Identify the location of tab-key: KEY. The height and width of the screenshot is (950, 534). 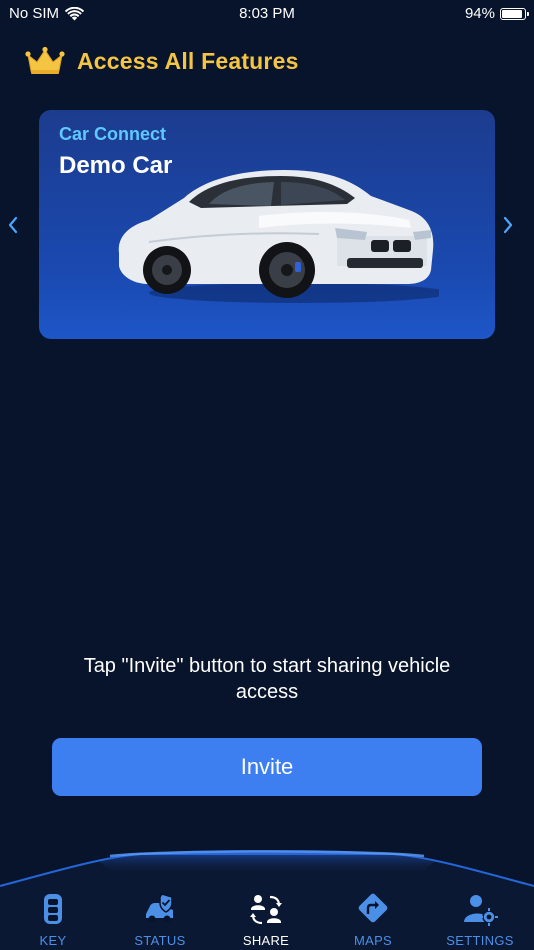
(53, 921).